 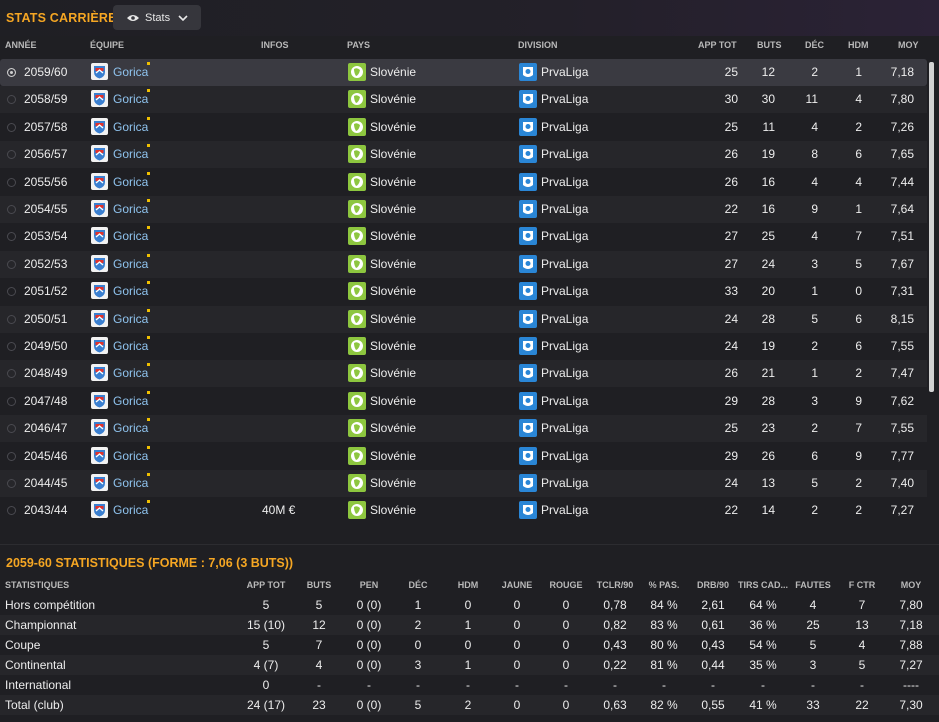 What do you see at coordinates (538, 45) in the screenshot?
I see `col-header-division: DIVISION` at bounding box center [538, 45].